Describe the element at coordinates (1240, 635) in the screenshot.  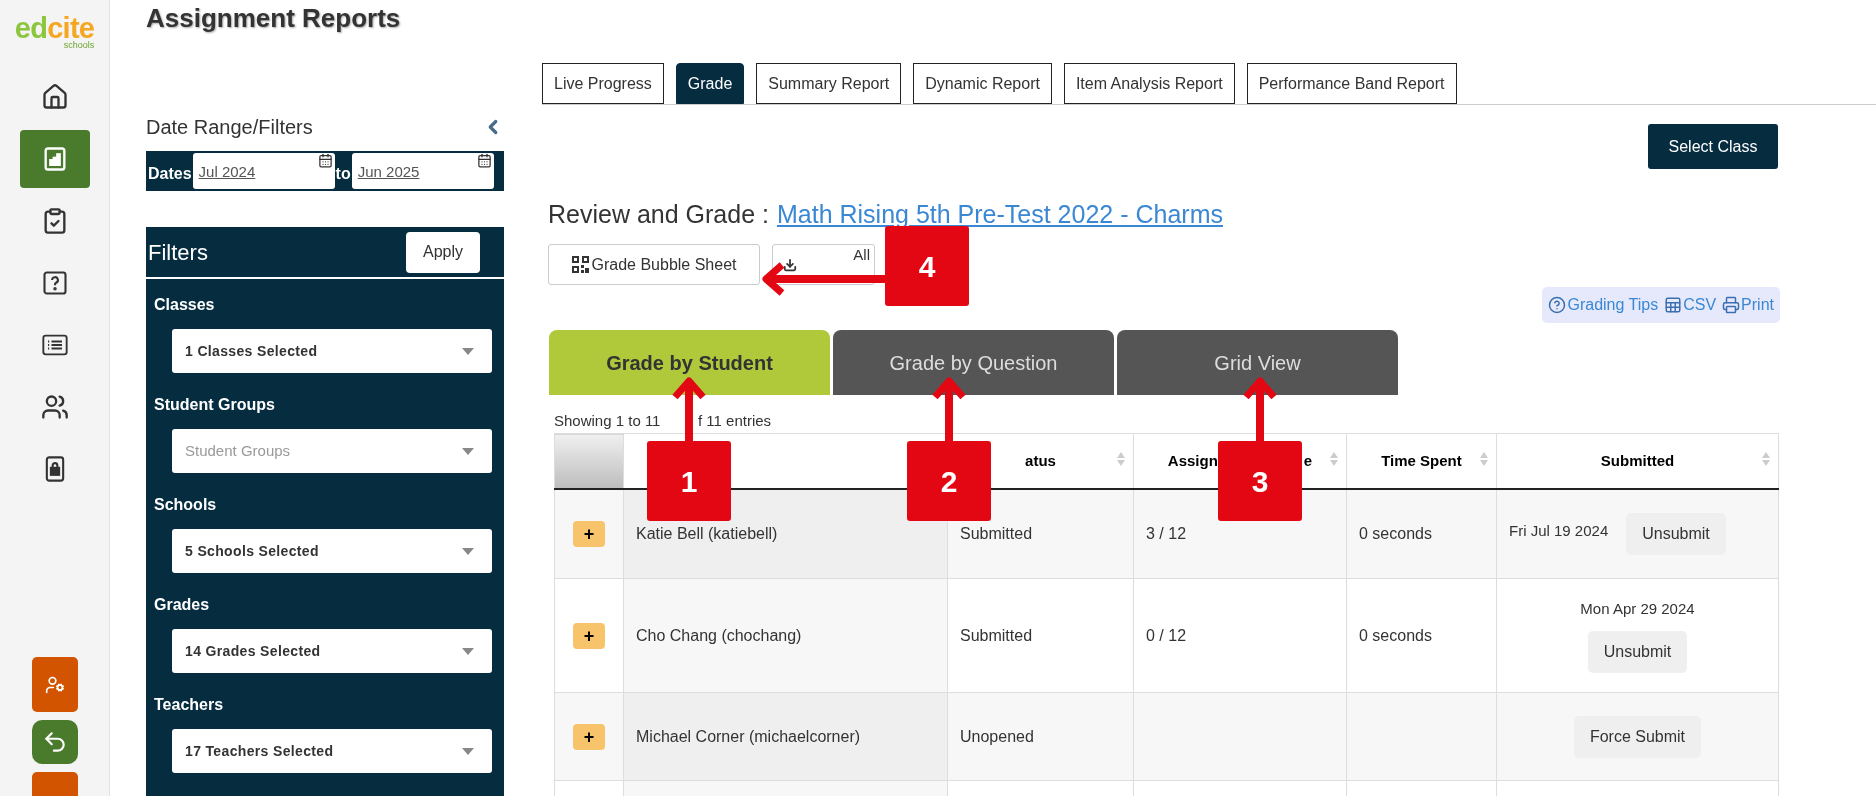
I see `table-cell: 0 / 12` at that location.